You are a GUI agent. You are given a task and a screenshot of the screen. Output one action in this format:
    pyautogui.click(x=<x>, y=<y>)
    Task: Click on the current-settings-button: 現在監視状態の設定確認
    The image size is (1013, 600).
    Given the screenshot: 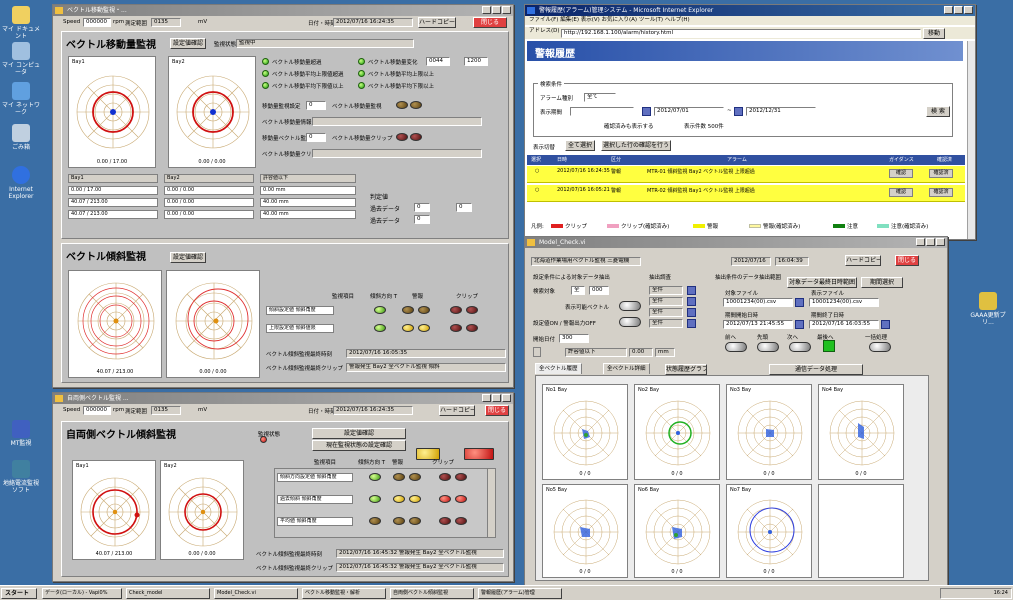 What is the action you would take?
    pyautogui.click(x=359, y=445)
    